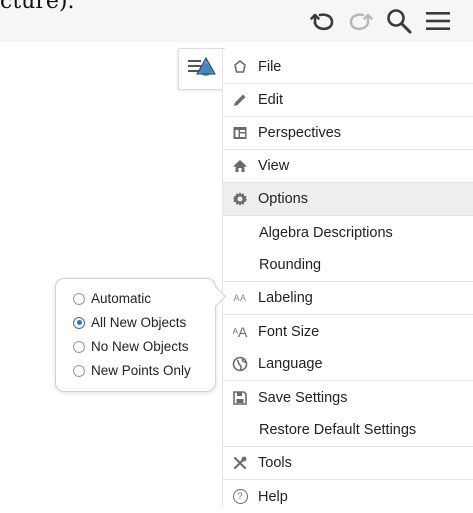 This screenshot has height=513, width=473. What do you see at coordinates (348, 463) in the screenshot?
I see `menu-item-tools: Tools` at bounding box center [348, 463].